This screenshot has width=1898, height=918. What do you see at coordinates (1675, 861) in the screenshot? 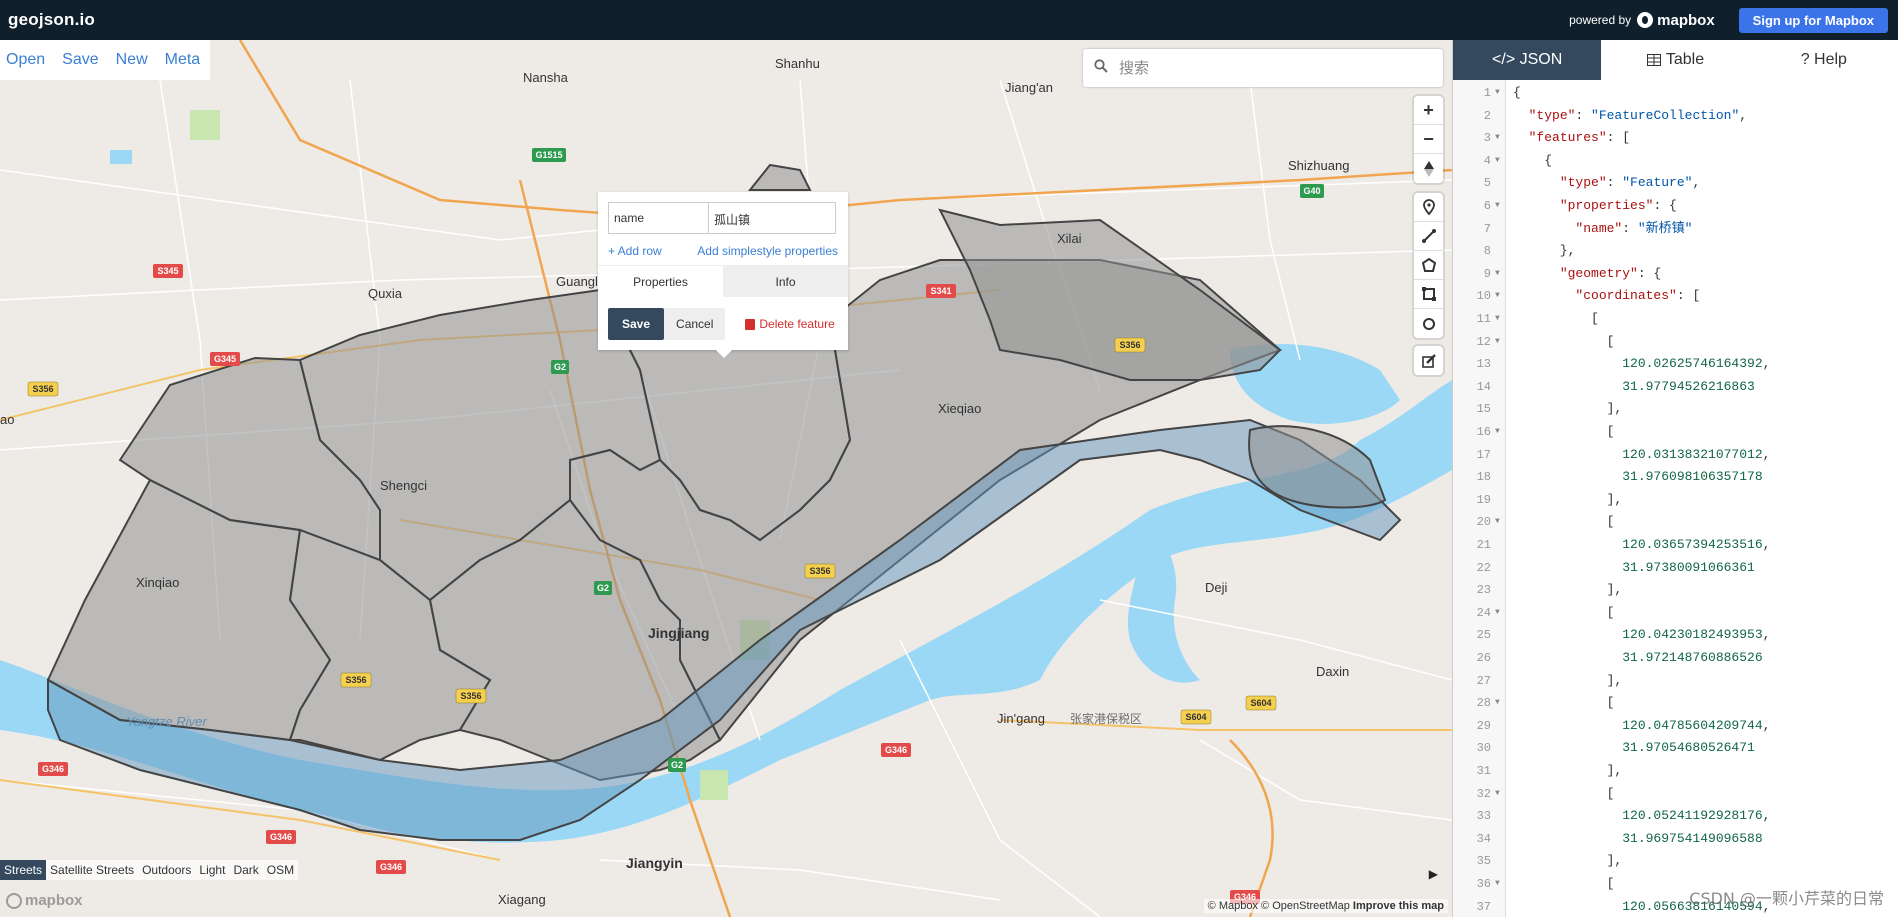
I see `code-line: 35 ],` at bounding box center [1675, 861].